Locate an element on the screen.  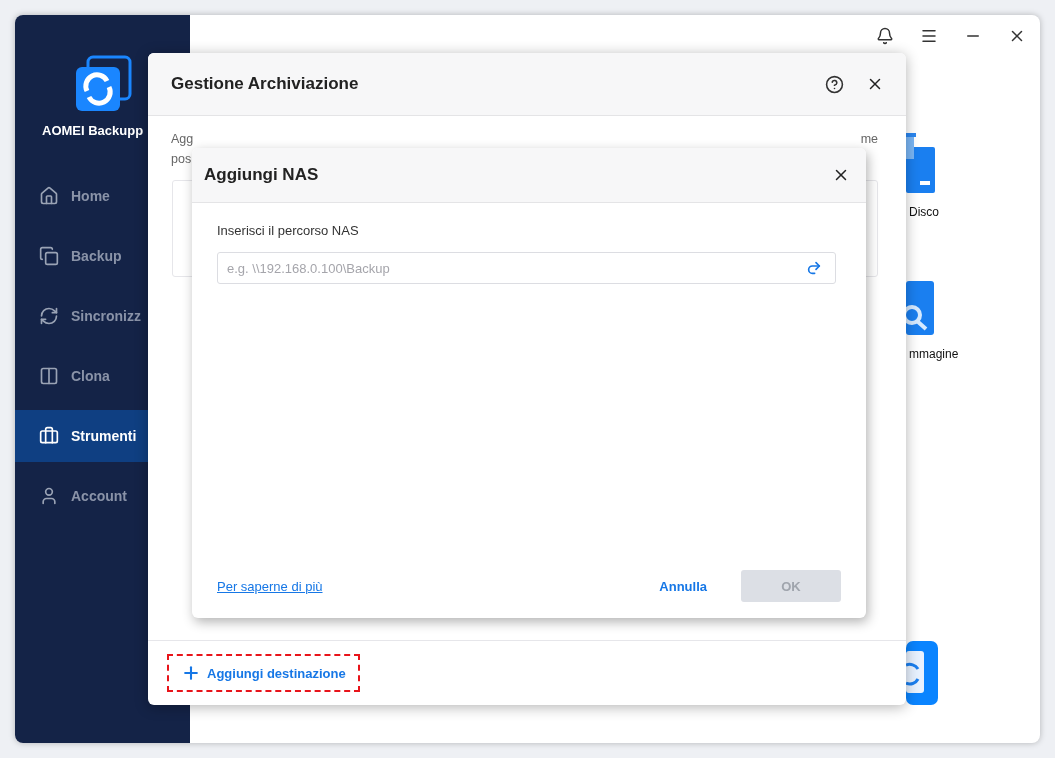
description-text: pos is located at coordinates (182, 159).